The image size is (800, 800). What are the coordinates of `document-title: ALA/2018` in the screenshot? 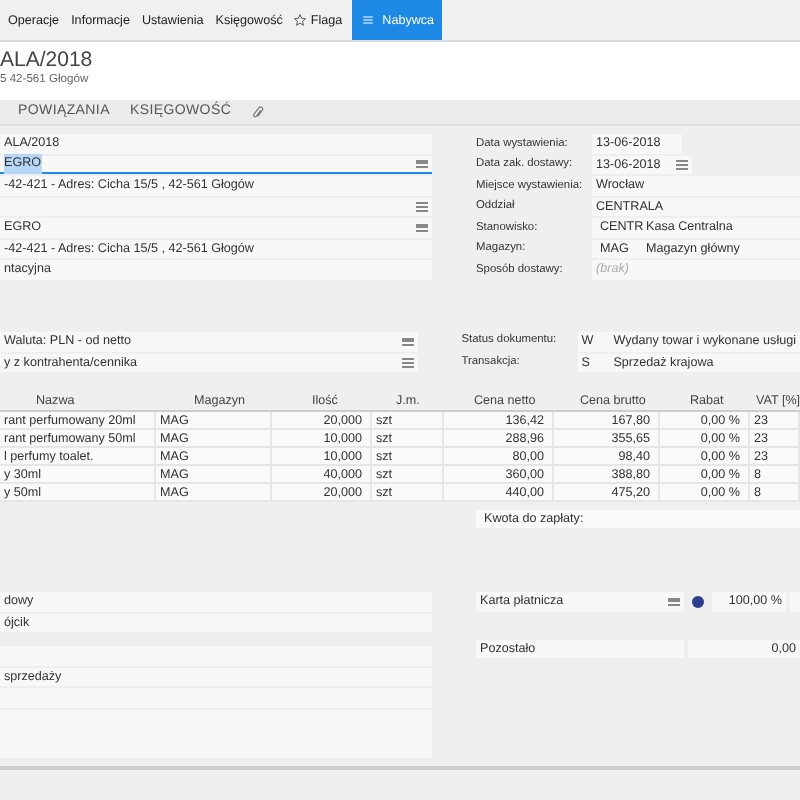 It's located at (46, 60).